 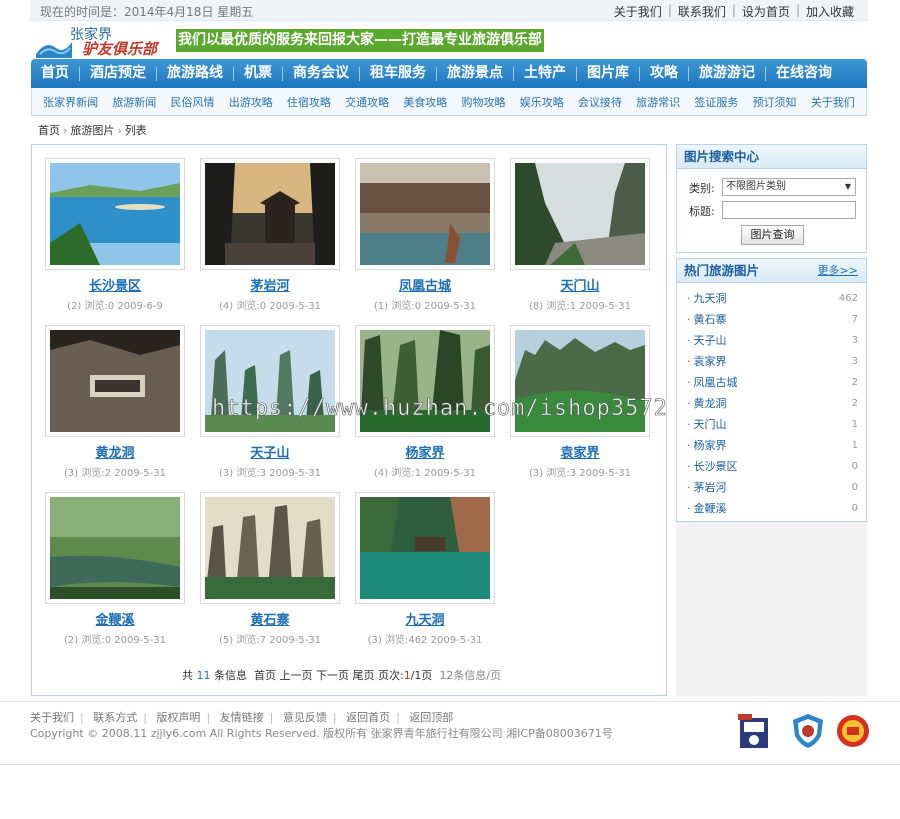 What do you see at coordinates (475, 73) in the screenshot?
I see `nav-attractions: 旅游景点` at bounding box center [475, 73].